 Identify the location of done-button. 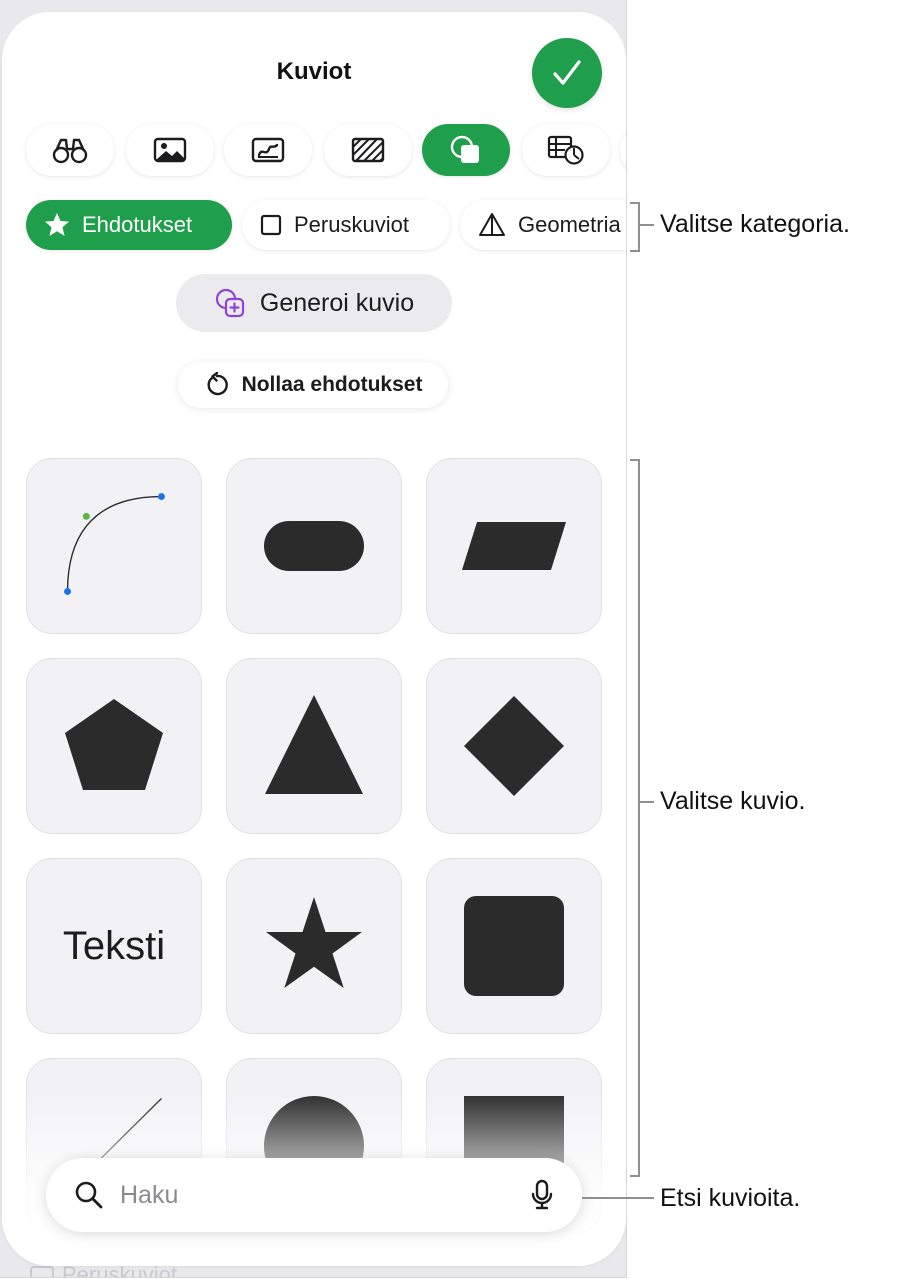
(567, 73).